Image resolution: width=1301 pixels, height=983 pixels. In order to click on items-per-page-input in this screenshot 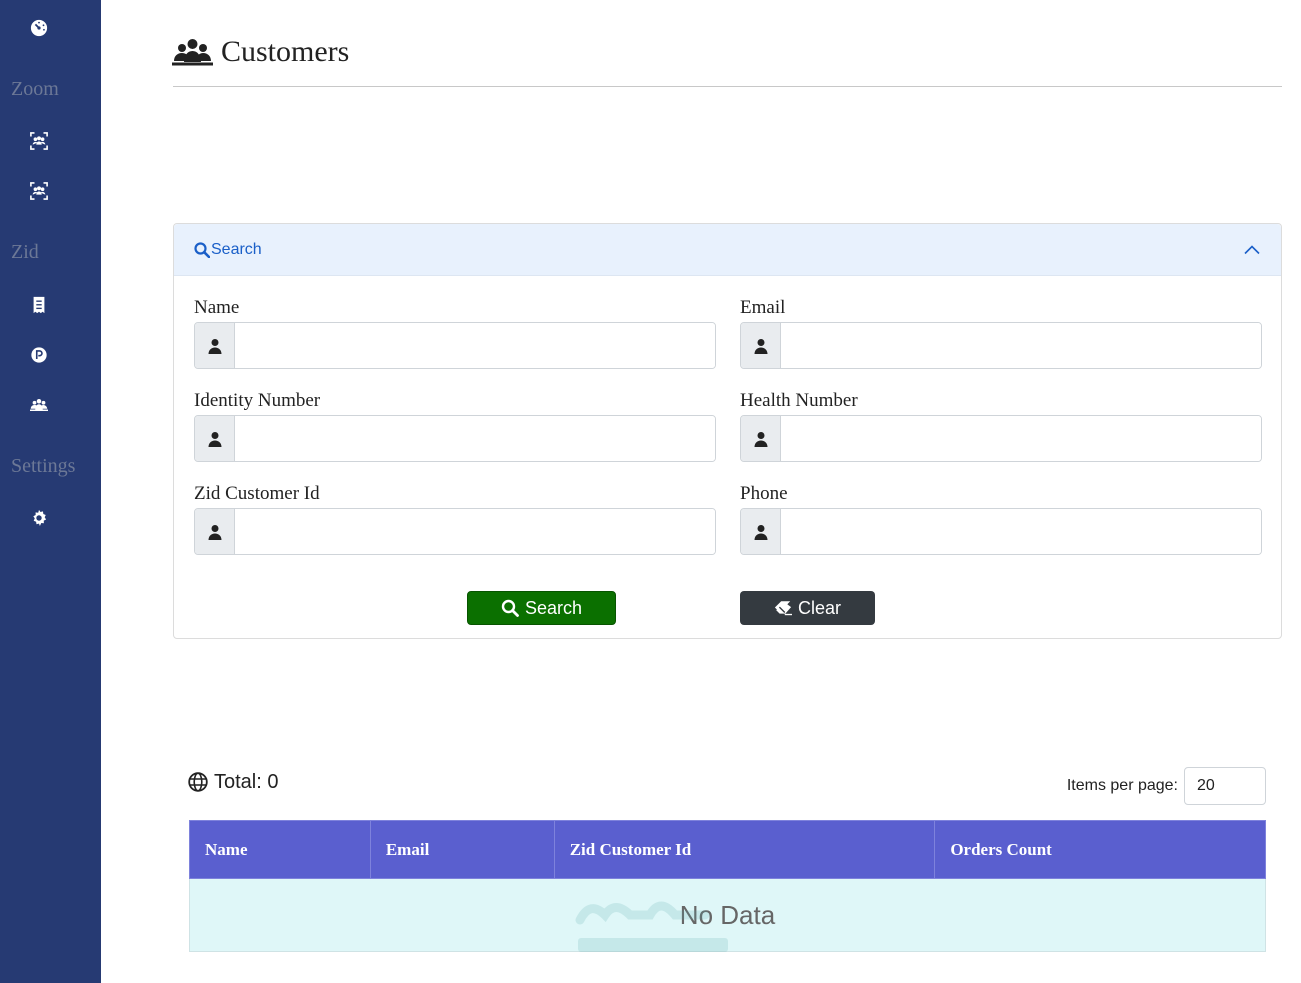, I will do `click(1225, 786)`.